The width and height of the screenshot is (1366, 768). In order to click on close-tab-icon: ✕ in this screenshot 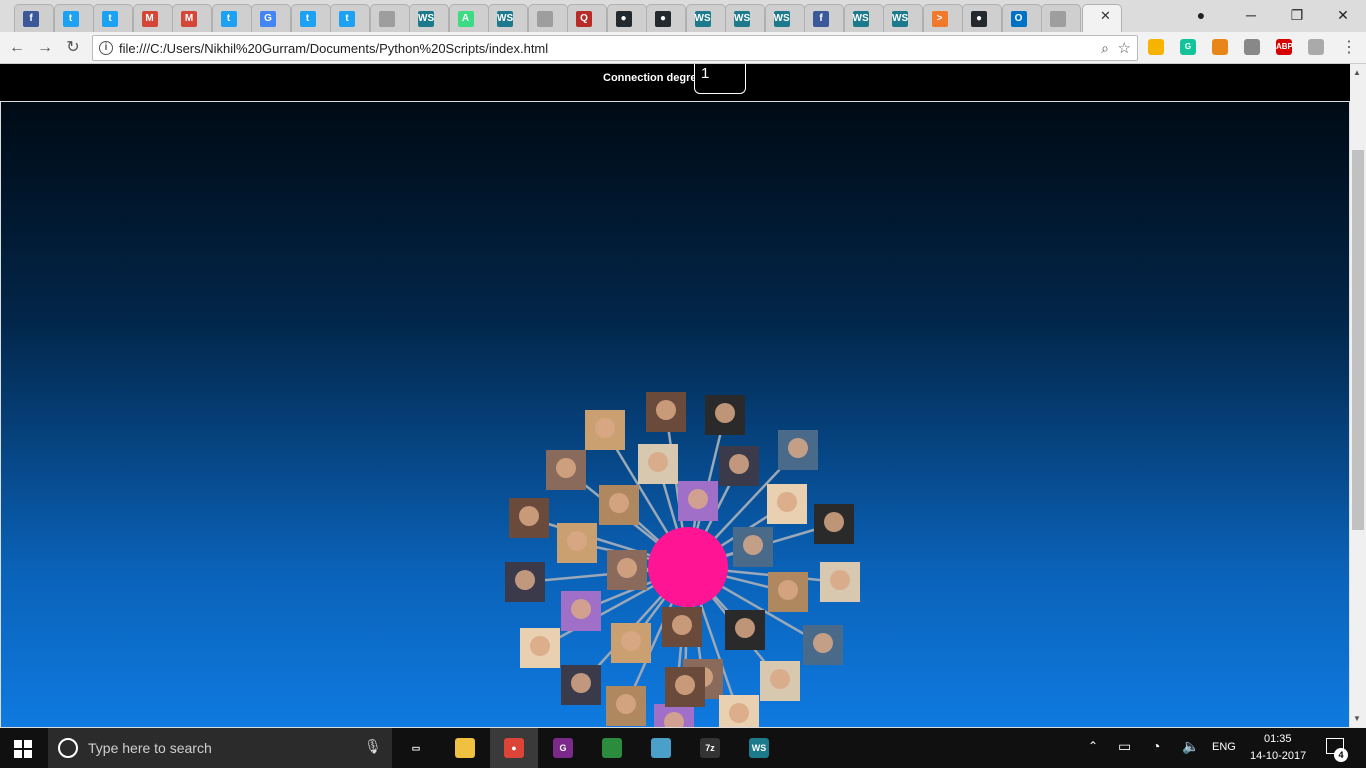, I will do `click(1105, 16)`.